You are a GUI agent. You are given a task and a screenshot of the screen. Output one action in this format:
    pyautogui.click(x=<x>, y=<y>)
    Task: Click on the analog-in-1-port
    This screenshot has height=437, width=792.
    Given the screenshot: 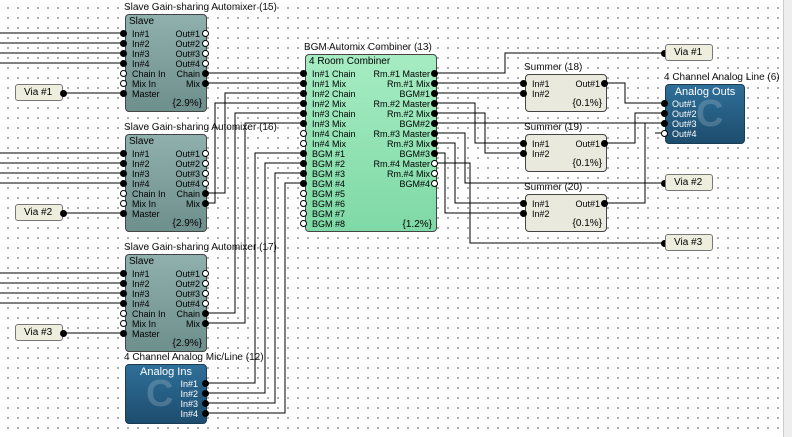 What is the action you would take?
    pyautogui.click(x=205, y=383)
    